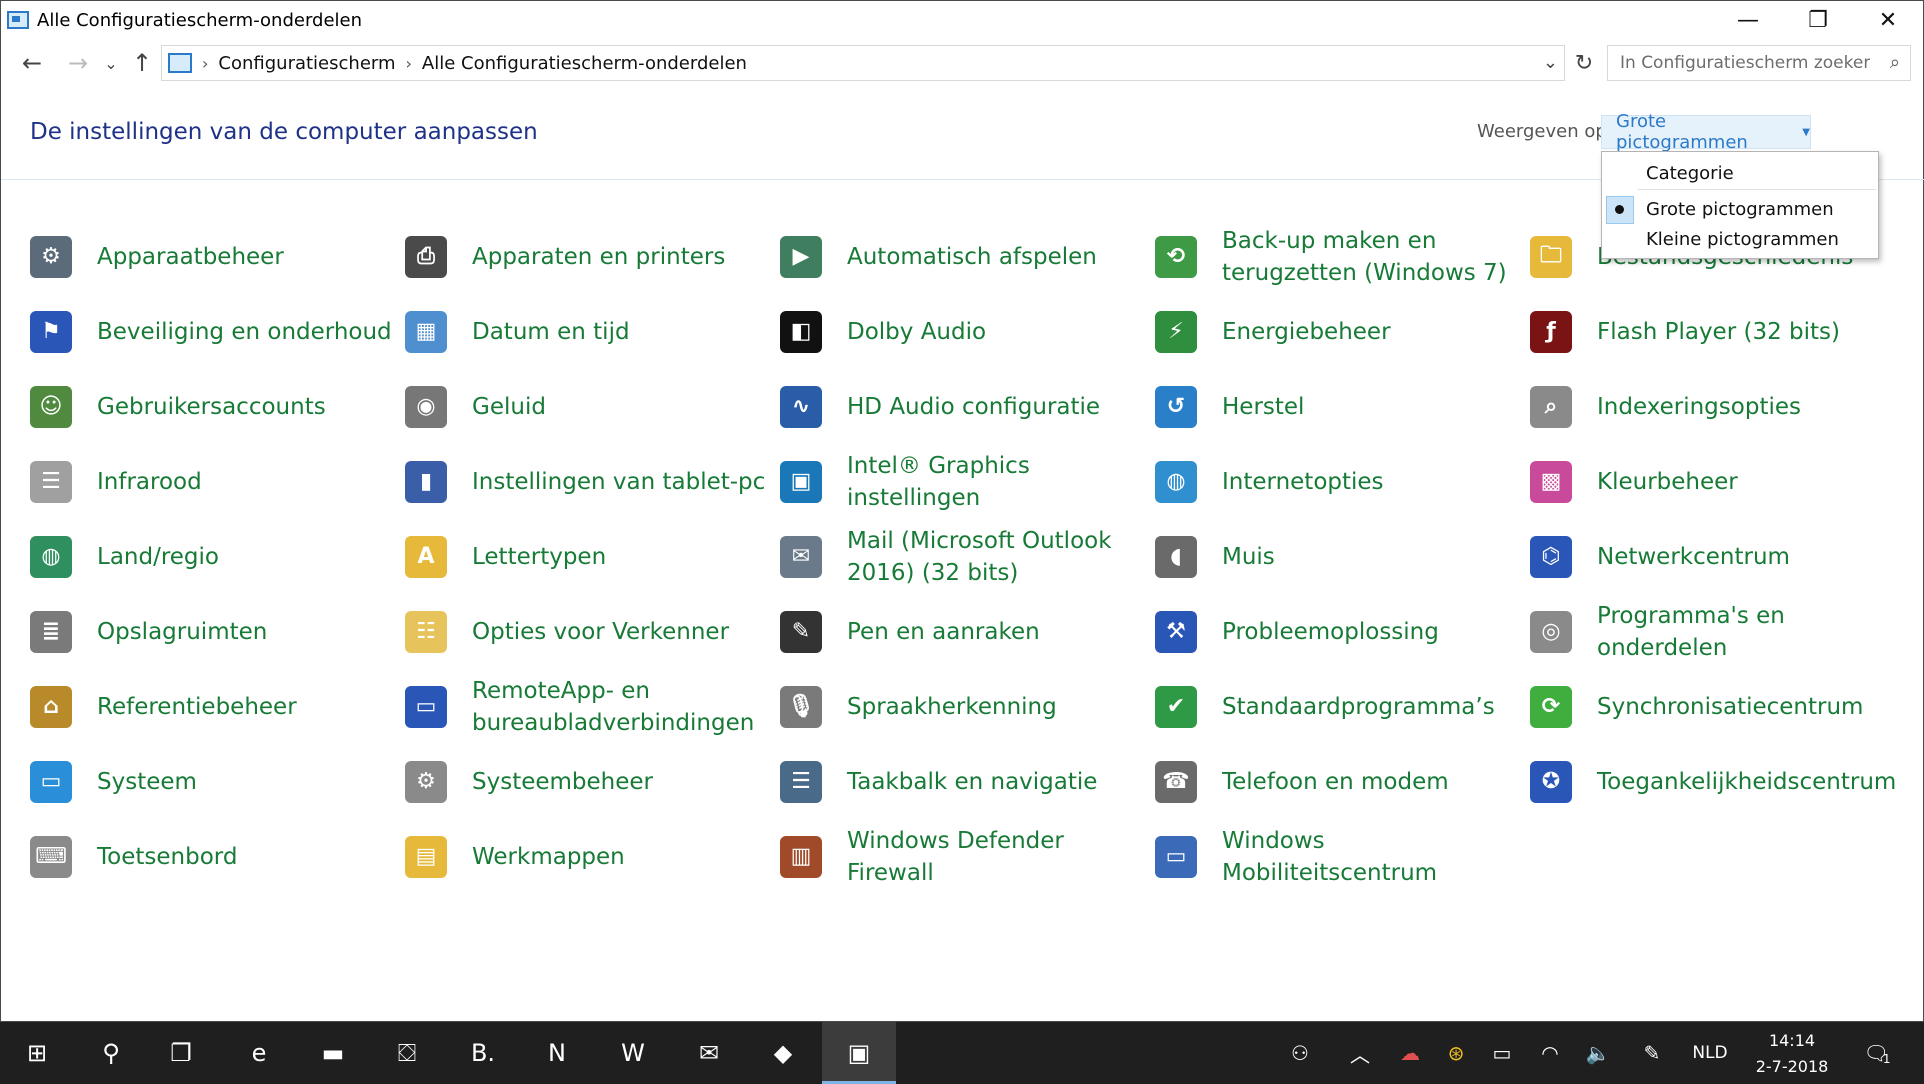  Describe the element at coordinates (557, 1053) in the screenshot. I see `netflix-app: N` at that location.